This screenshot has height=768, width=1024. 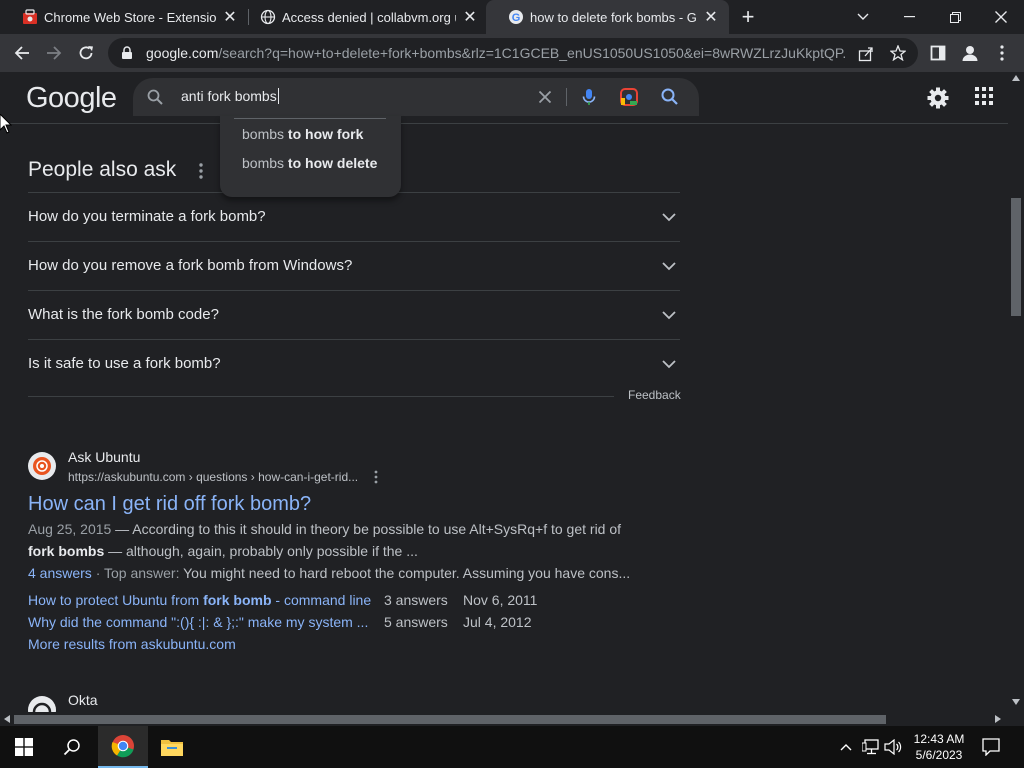 What do you see at coordinates (866, 54) in the screenshot?
I see `share-icon` at bounding box center [866, 54].